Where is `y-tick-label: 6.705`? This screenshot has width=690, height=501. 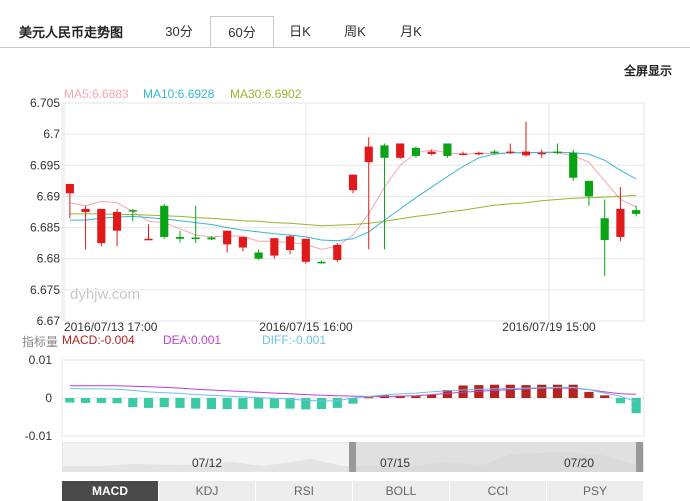 y-tick-label: 6.705 is located at coordinates (45, 103).